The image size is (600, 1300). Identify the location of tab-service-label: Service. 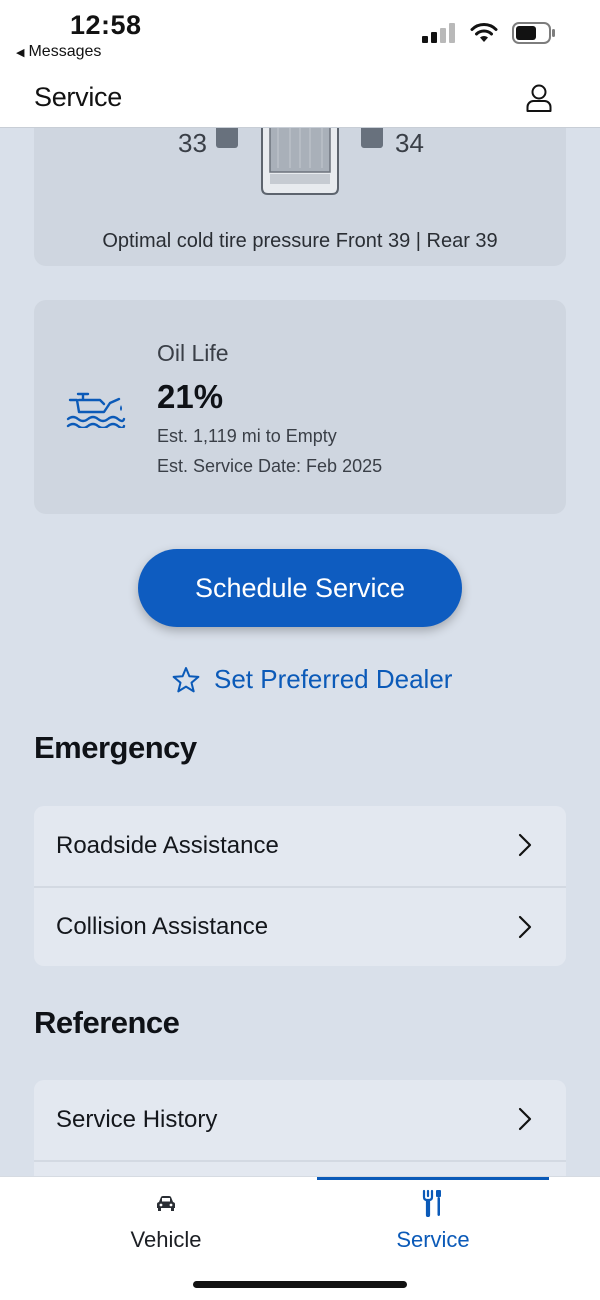
(433, 1239).